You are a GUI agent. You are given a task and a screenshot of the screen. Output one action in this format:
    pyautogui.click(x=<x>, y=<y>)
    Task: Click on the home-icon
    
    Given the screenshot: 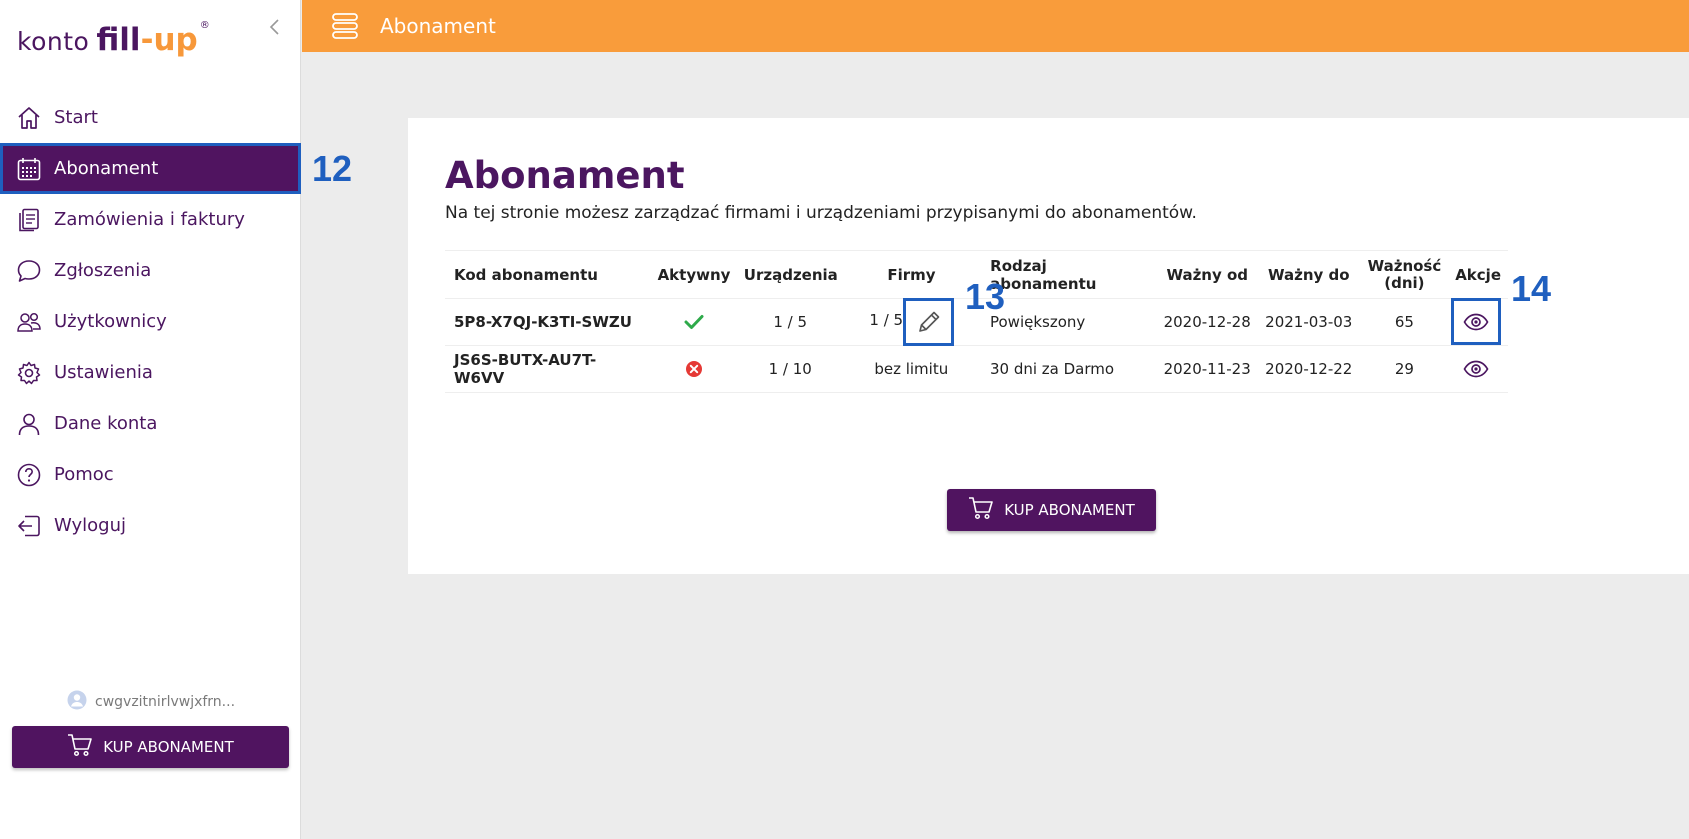 What is the action you would take?
    pyautogui.click(x=29, y=118)
    